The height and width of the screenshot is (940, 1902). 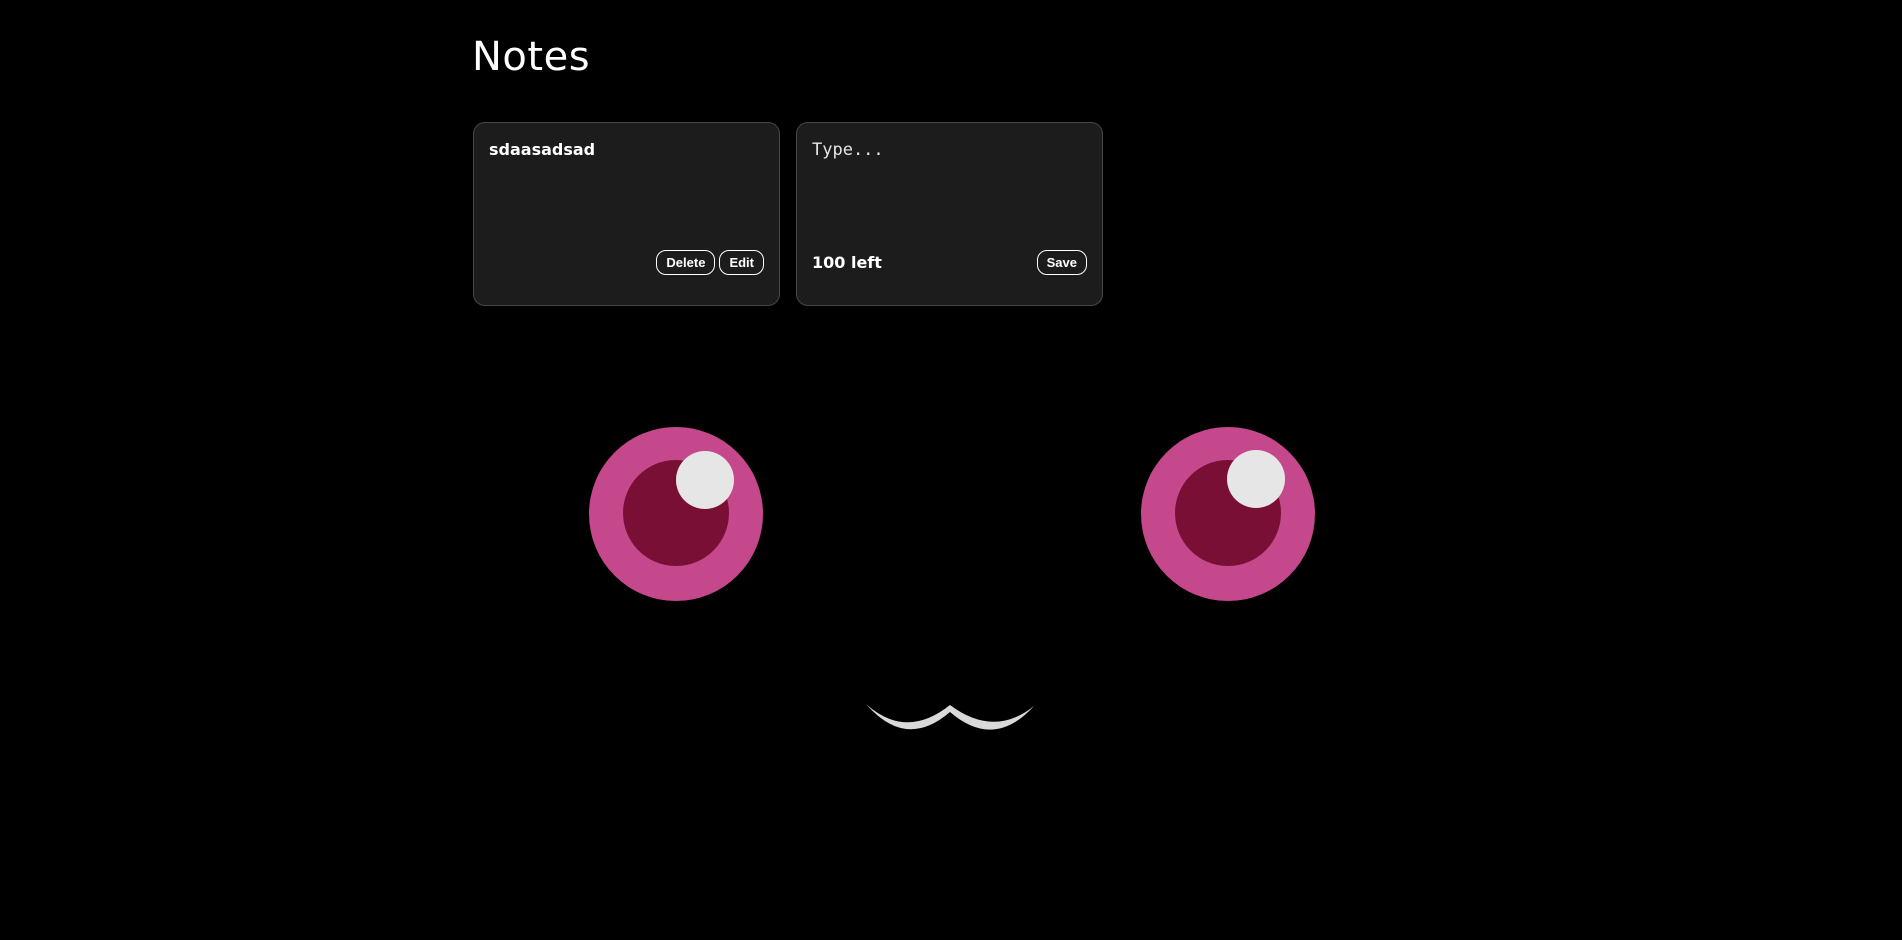 What do you see at coordinates (626, 262) in the screenshot?
I see `note-actions: Delete Edit` at bounding box center [626, 262].